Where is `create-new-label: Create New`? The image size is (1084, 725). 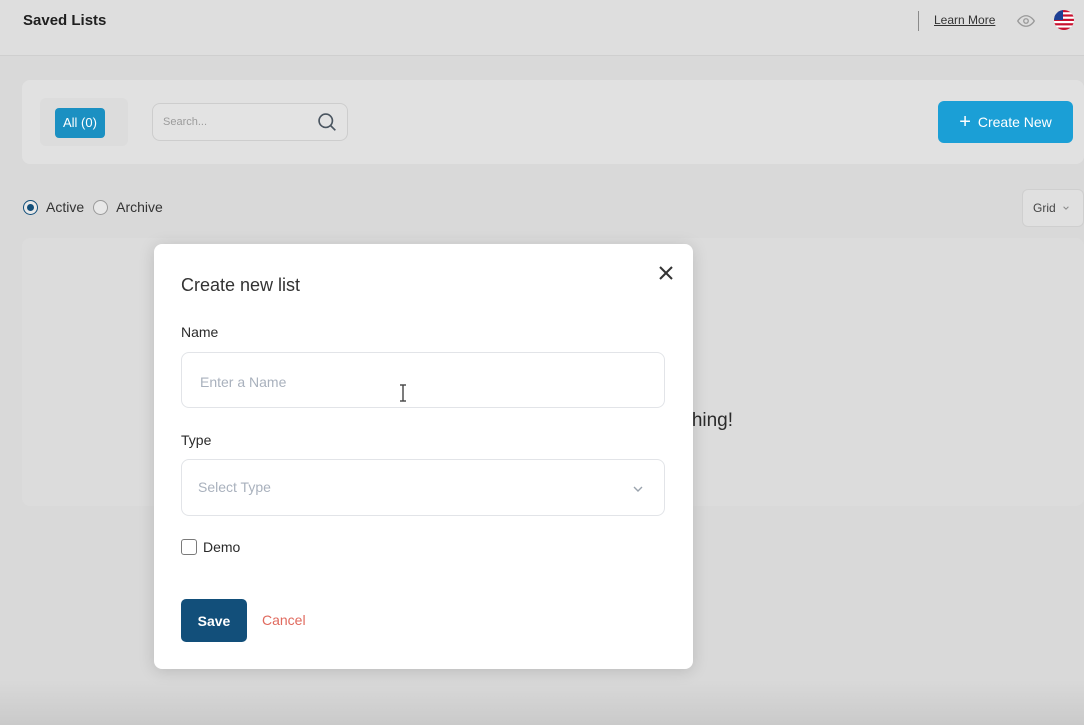 create-new-label: Create New is located at coordinates (1014, 122).